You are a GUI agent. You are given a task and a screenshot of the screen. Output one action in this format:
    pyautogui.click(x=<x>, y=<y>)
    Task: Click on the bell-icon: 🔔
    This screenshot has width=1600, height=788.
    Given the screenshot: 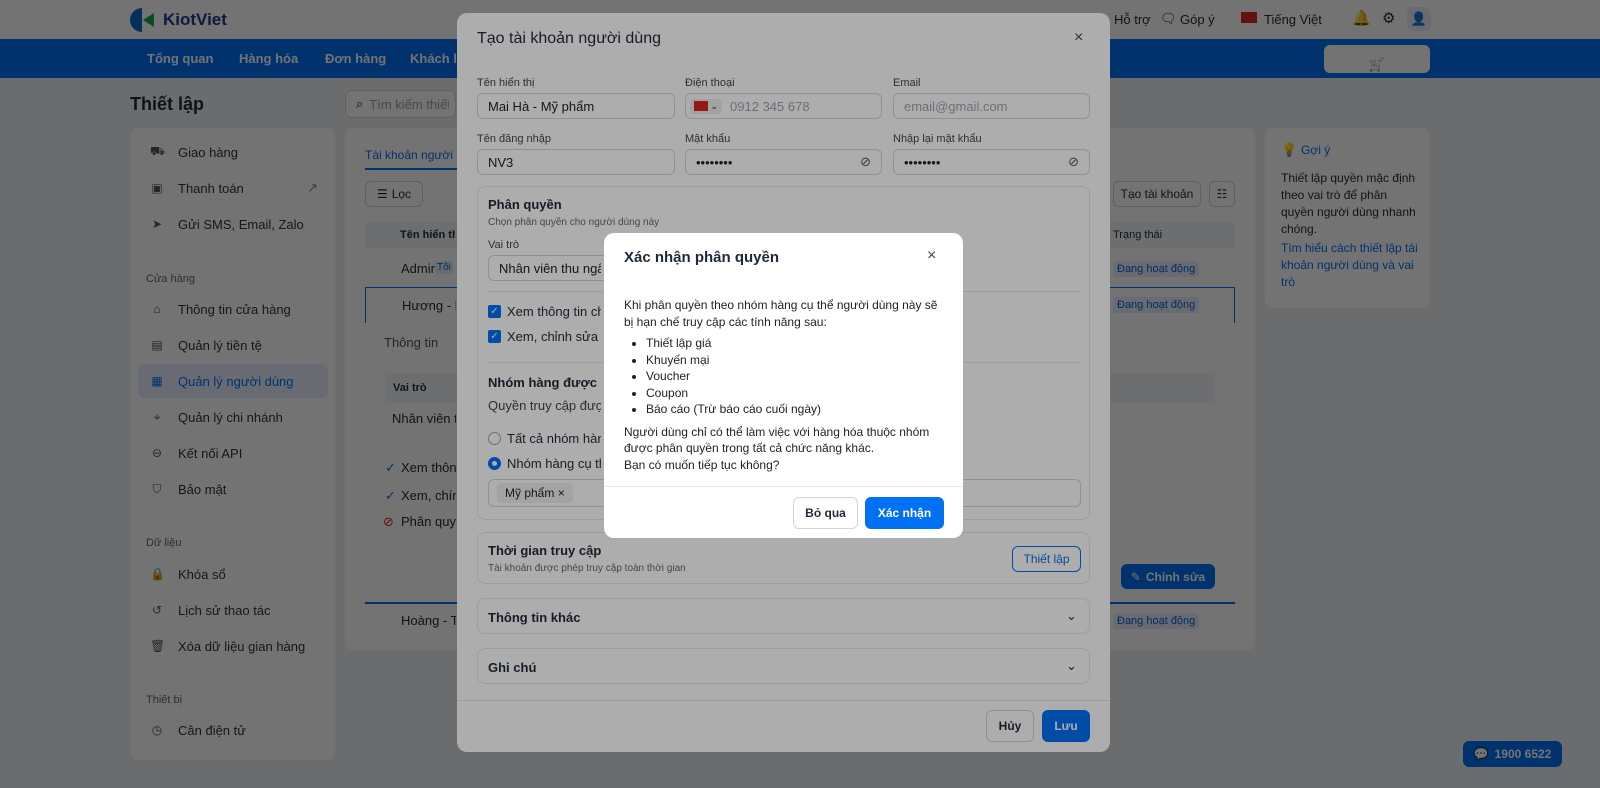 What is the action you would take?
    pyautogui.click(x=1361, y=18)
    